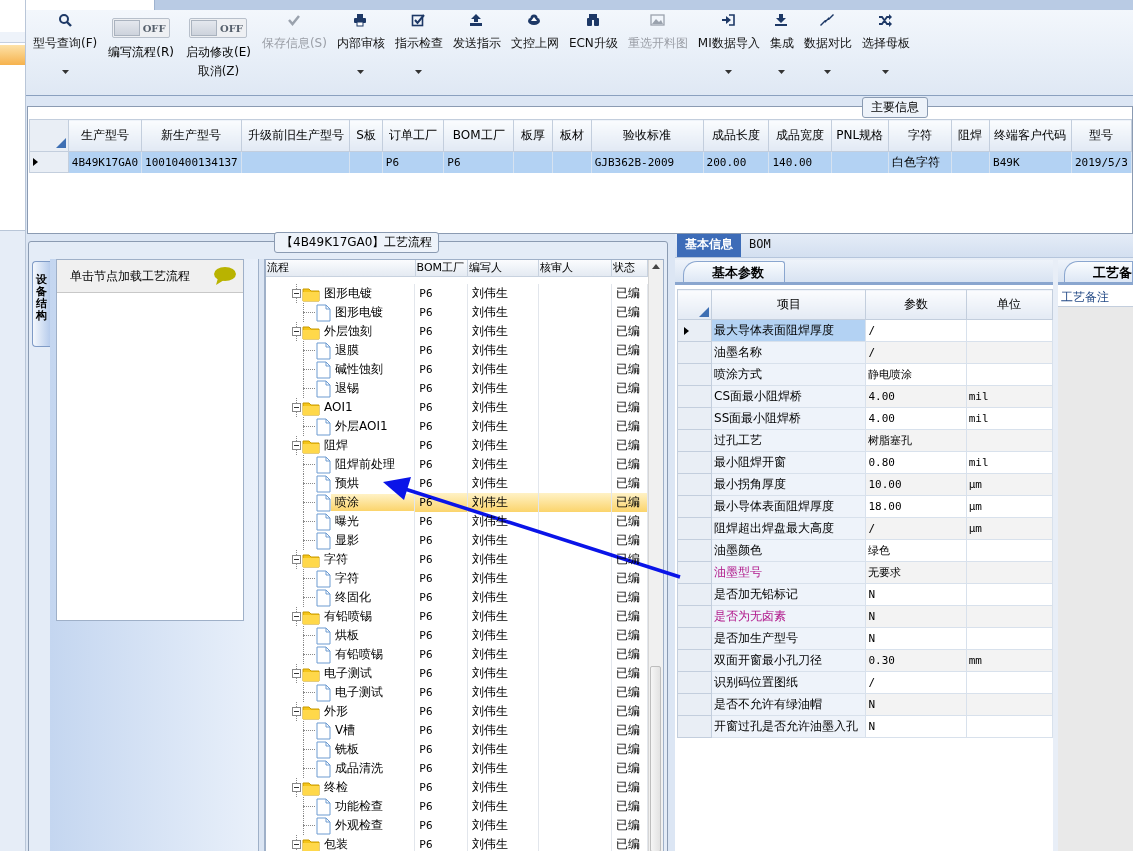 The width and height of the screenshot is (1133, 851). I want to click on splitter-handle, so click(262, 555).